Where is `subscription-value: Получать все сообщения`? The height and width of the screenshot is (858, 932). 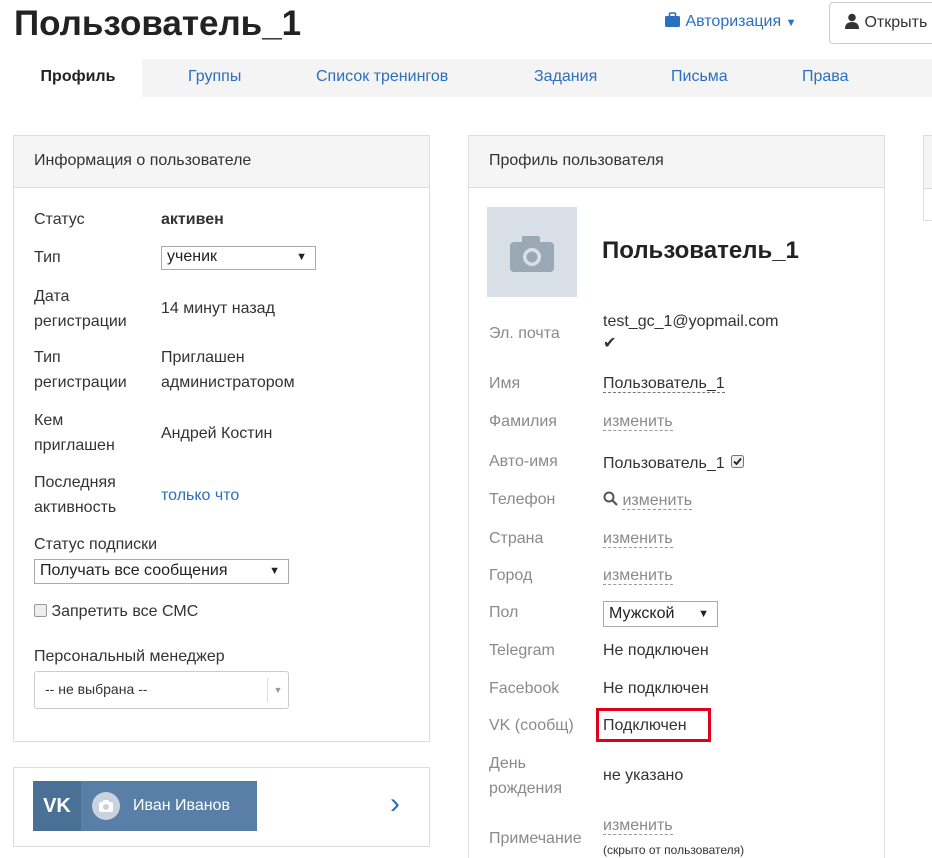 subscription-value: Получать все сообщения is located at coordinates (134, 570).